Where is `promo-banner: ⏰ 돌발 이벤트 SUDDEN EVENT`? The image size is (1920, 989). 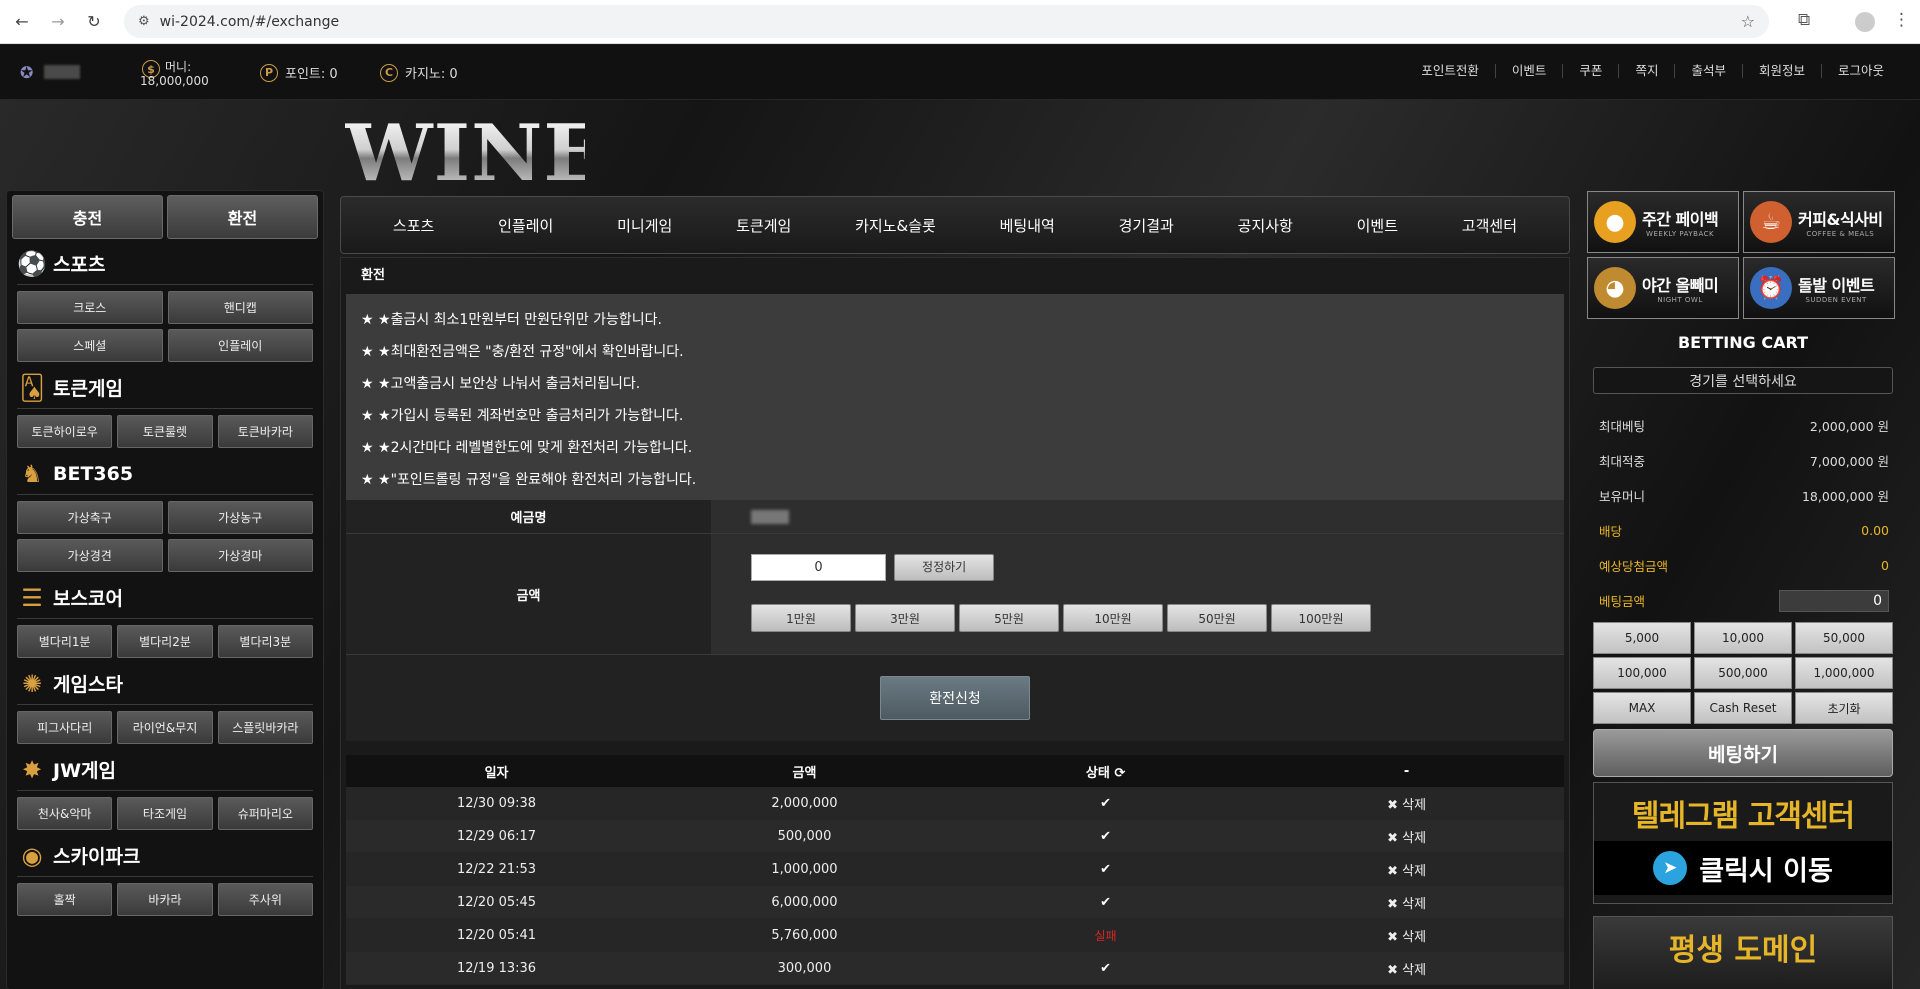
promo-banner: ⏰ 돌발 이벤트 SUDDEN EVENT is located at coordinates (1819, 288).